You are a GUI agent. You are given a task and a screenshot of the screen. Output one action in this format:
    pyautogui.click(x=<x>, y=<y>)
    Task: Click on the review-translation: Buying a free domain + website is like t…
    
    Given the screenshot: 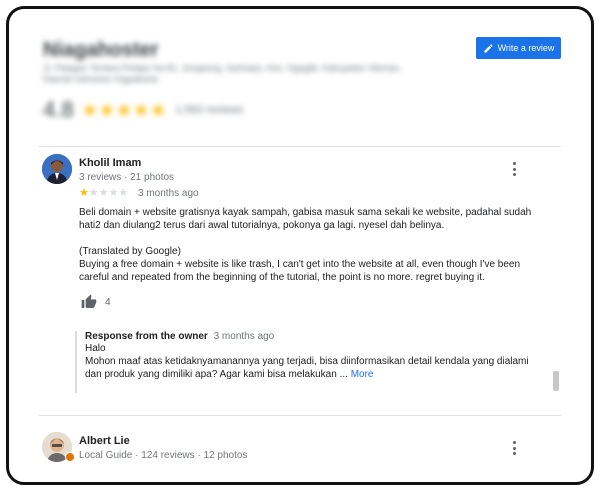 What is the action you would take?
    pyautogui.click(x=300, y=271)
    